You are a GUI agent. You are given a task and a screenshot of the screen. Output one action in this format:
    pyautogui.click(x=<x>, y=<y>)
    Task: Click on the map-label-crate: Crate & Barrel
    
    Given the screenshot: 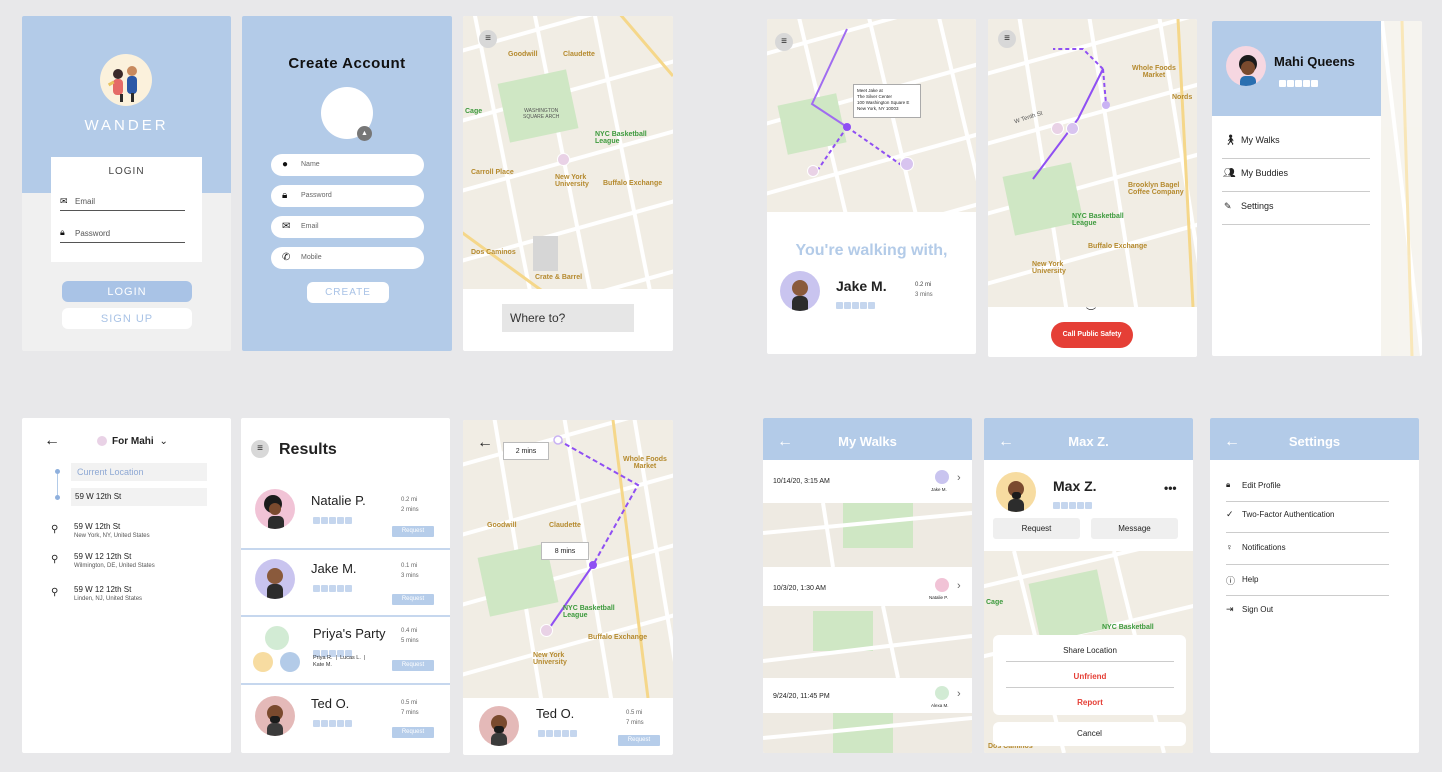 What is the action you would take?
    pyautogui.click(x=559, y=277)
    